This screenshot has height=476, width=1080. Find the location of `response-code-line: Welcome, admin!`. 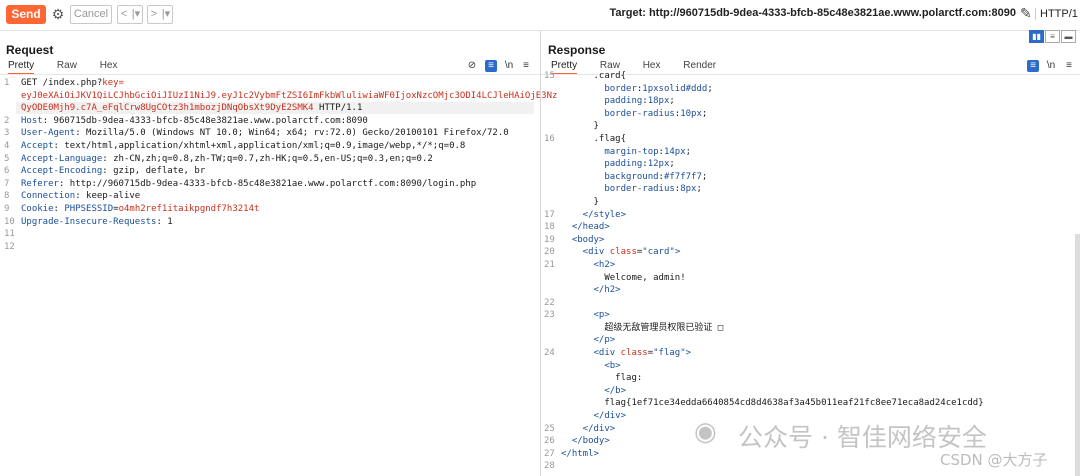

response-code-line: Welcome, admin! is located at coordinates (808, 278).